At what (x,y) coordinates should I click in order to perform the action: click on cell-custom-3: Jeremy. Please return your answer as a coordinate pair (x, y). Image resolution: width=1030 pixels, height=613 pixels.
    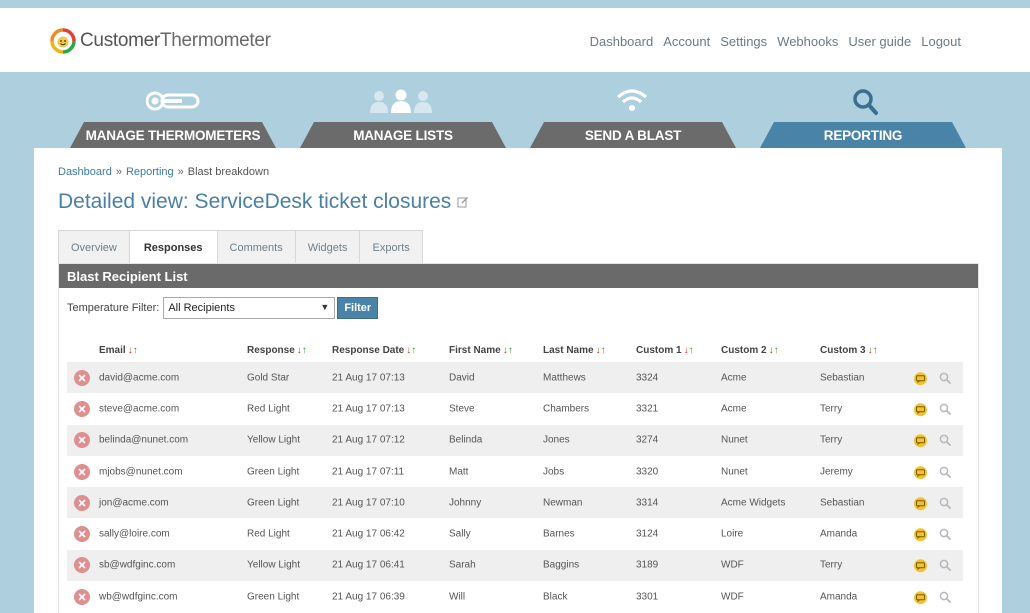
    Looking at the image, I should click on (836, 472).